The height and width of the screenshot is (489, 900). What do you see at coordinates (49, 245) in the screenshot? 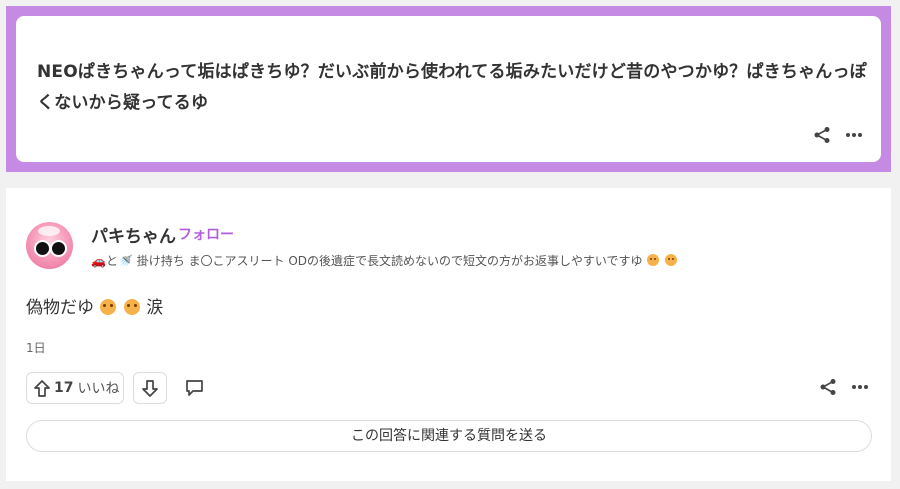
I see `avatar` at bounding box center [49, 245].